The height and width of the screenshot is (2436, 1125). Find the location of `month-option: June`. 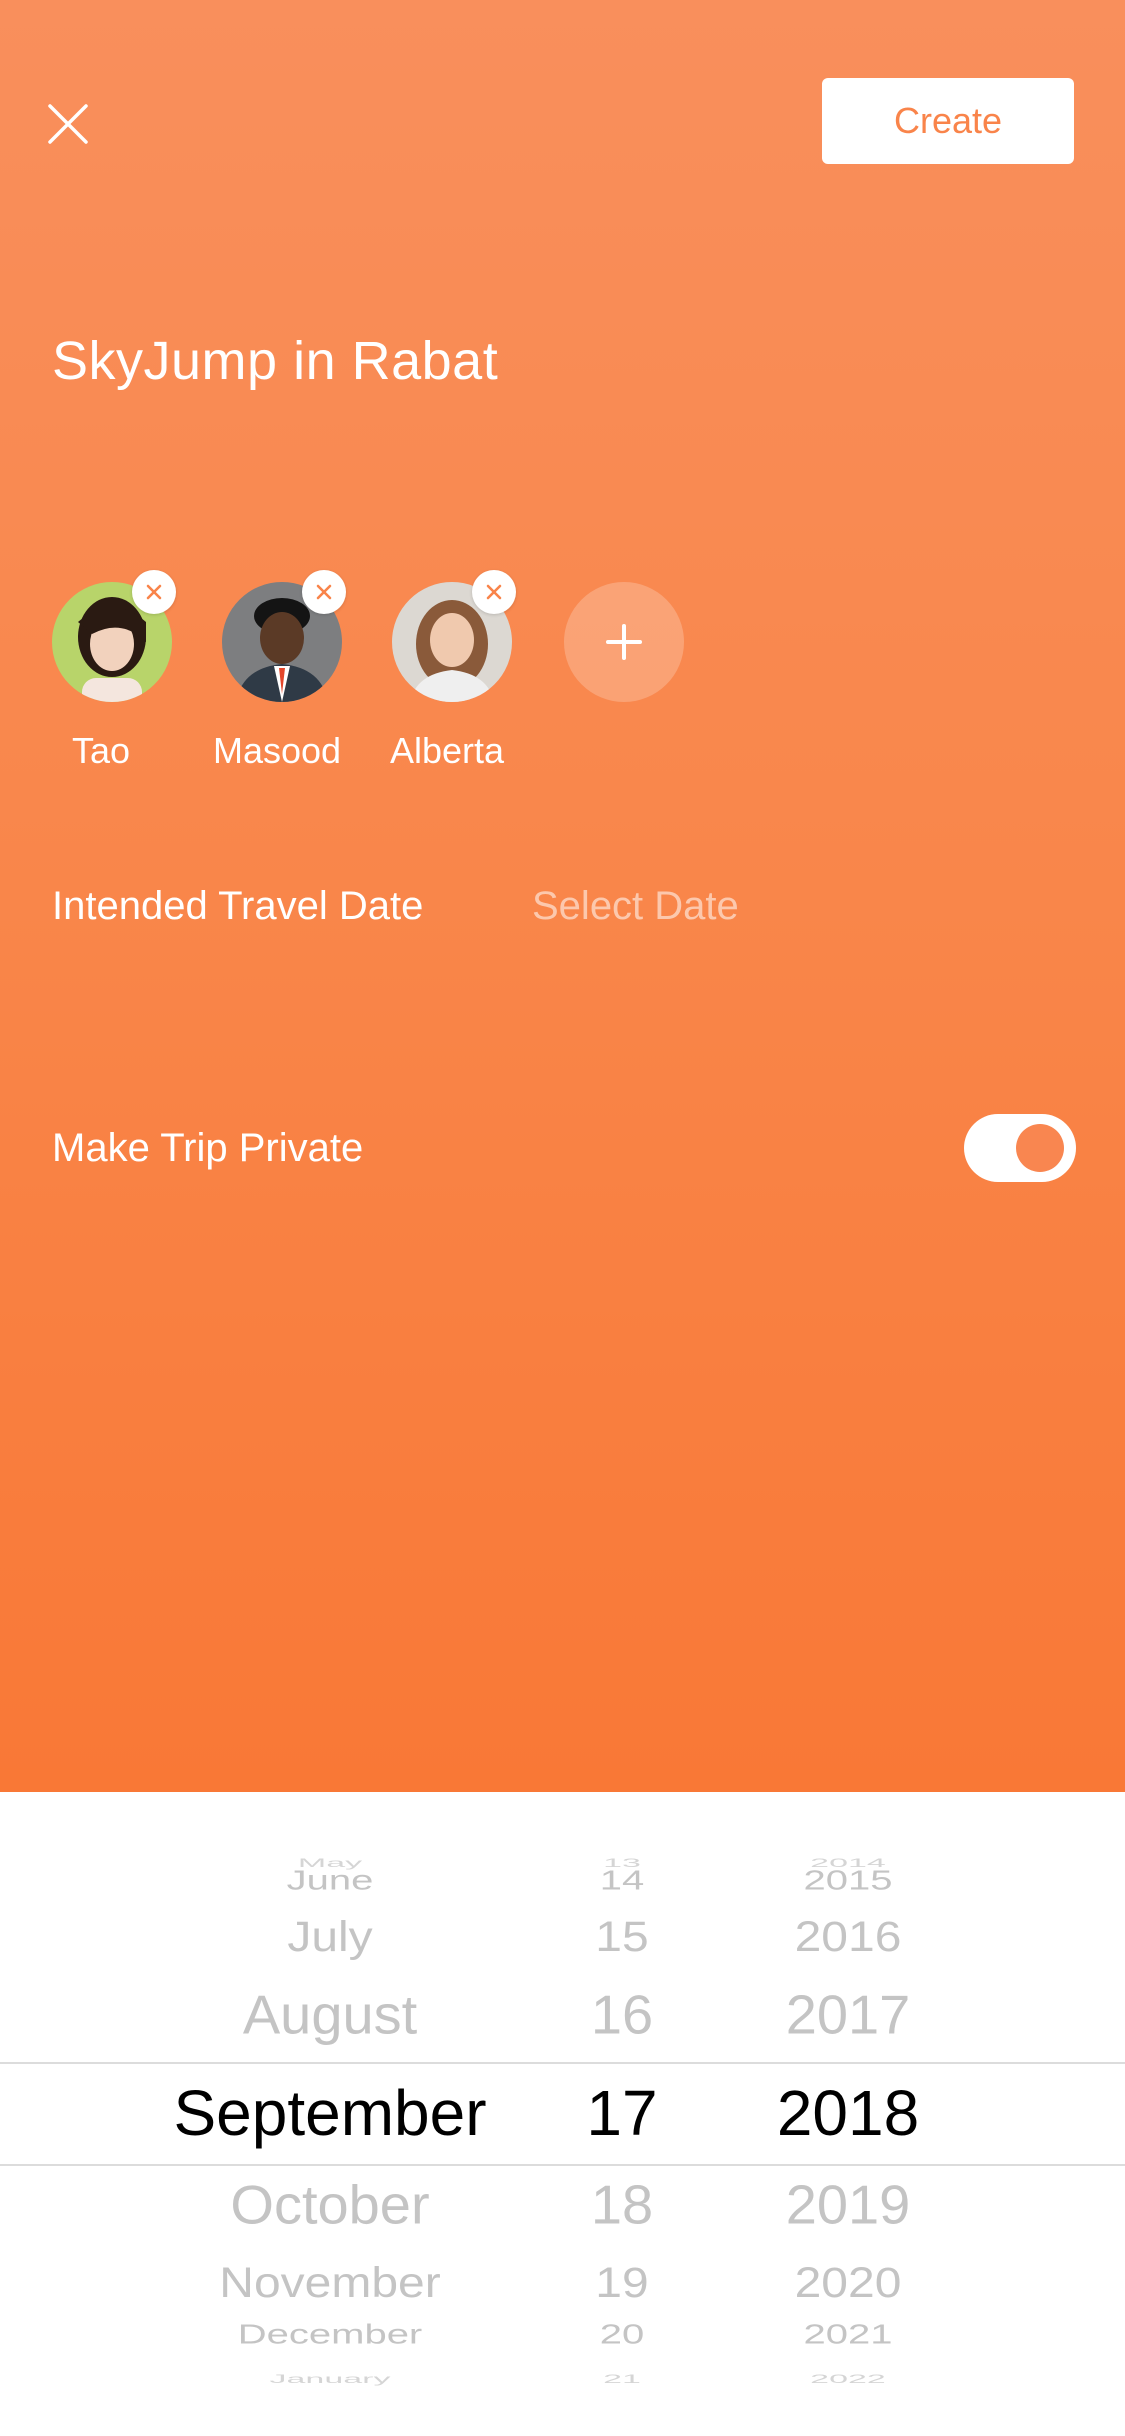

month-option: June is located at coordinates (330, 1881).